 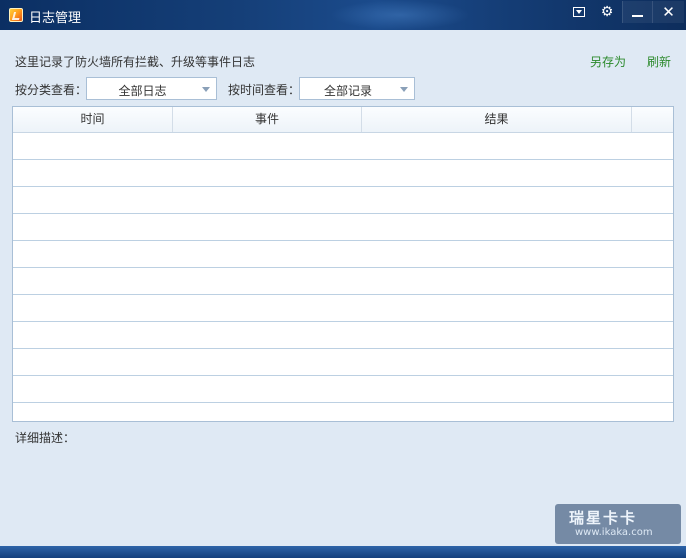 I want to click on time-filter-label: 按时间查看：, so click(x=264, y=90).